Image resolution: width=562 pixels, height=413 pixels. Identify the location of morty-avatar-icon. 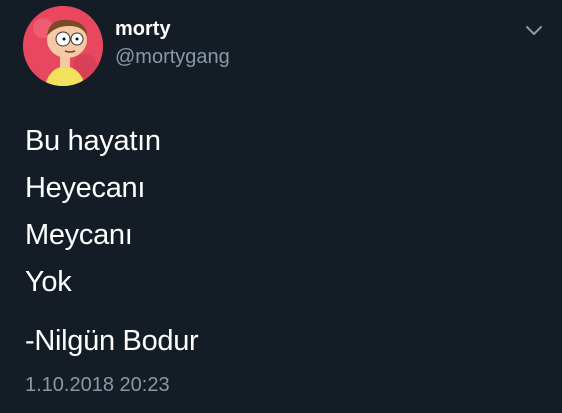
(63, 46).